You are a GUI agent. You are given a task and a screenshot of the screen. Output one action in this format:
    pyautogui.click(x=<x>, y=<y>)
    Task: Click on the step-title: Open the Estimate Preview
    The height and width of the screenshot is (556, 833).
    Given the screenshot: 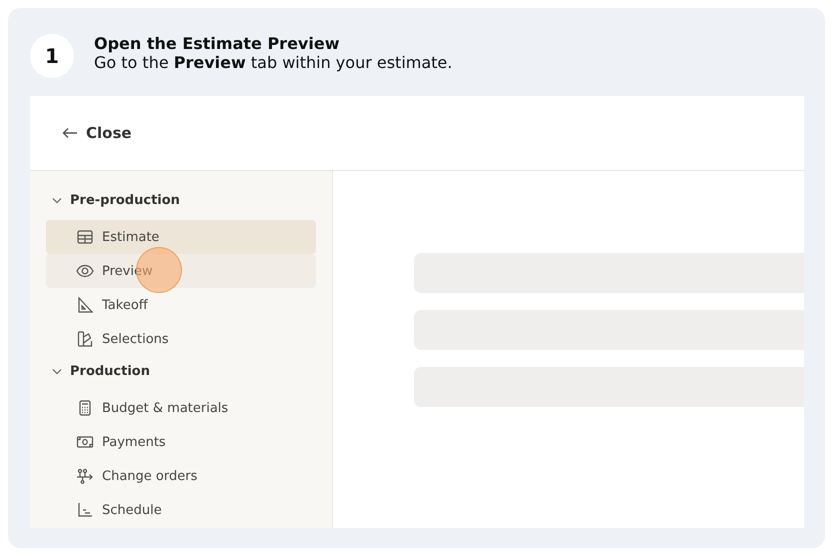 What is the action you would take?
    pyautogui.click(x=217, y=43)
    